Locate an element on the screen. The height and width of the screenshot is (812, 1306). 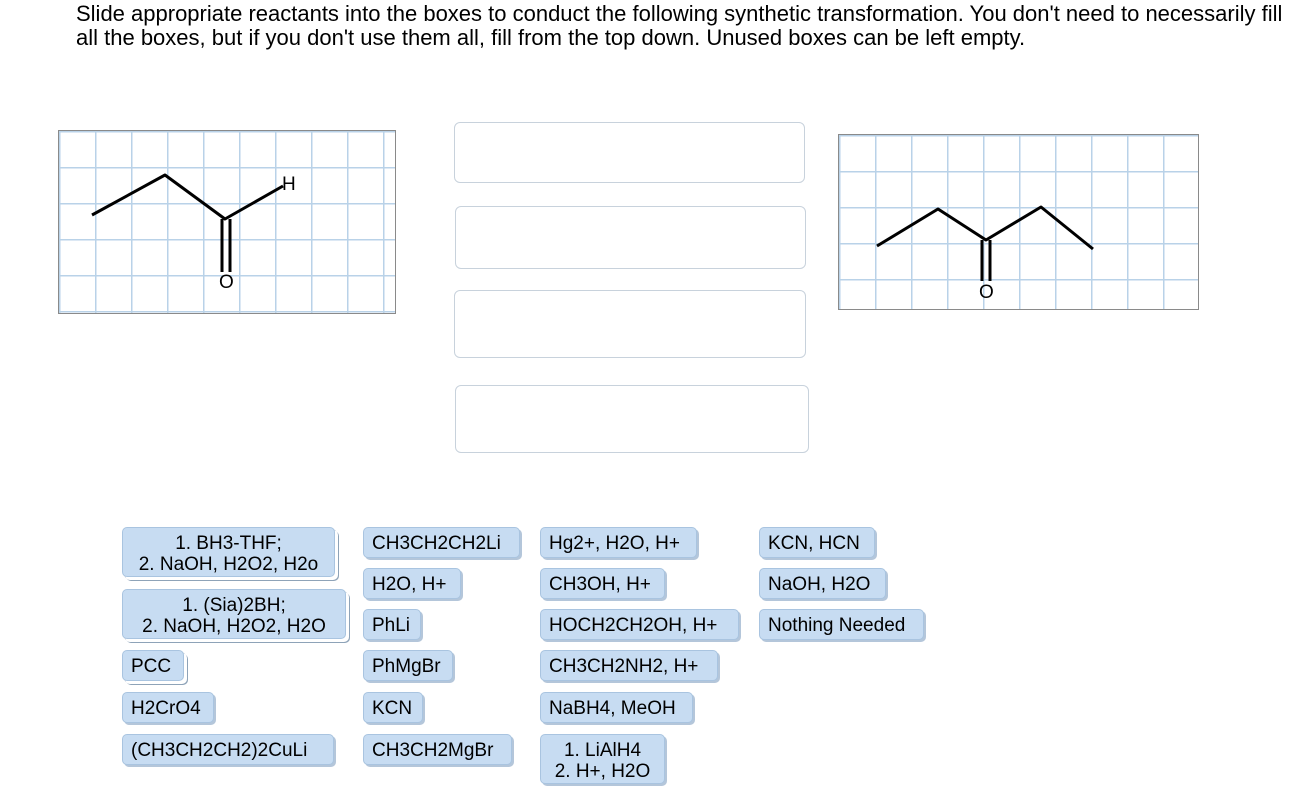
reagent-phli: PhLi is located at coordinates (392, 624).